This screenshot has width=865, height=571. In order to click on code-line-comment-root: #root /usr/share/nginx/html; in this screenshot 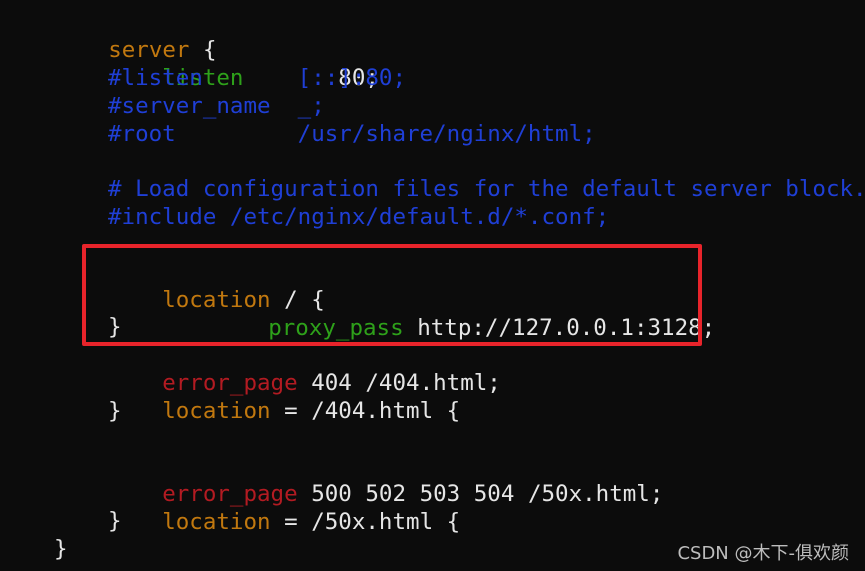, I will do `click(352, 134)`.